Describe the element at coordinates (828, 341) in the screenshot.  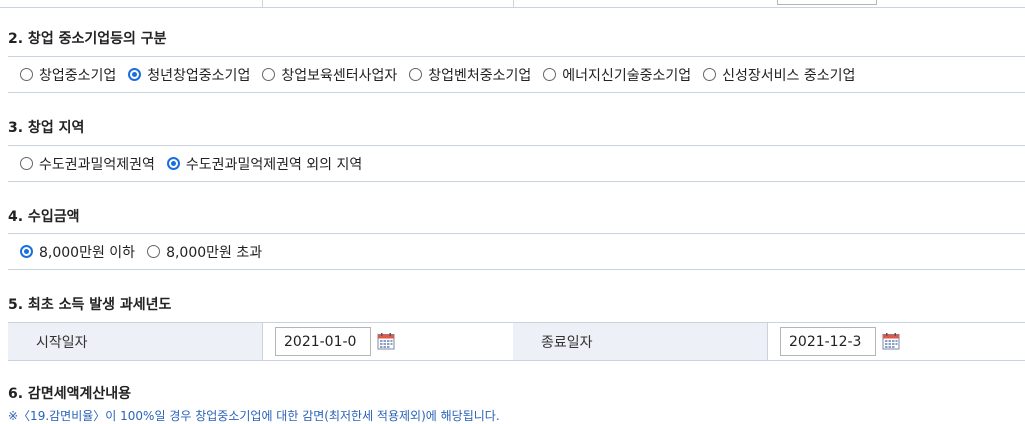
I see `end-date-input` at that location.